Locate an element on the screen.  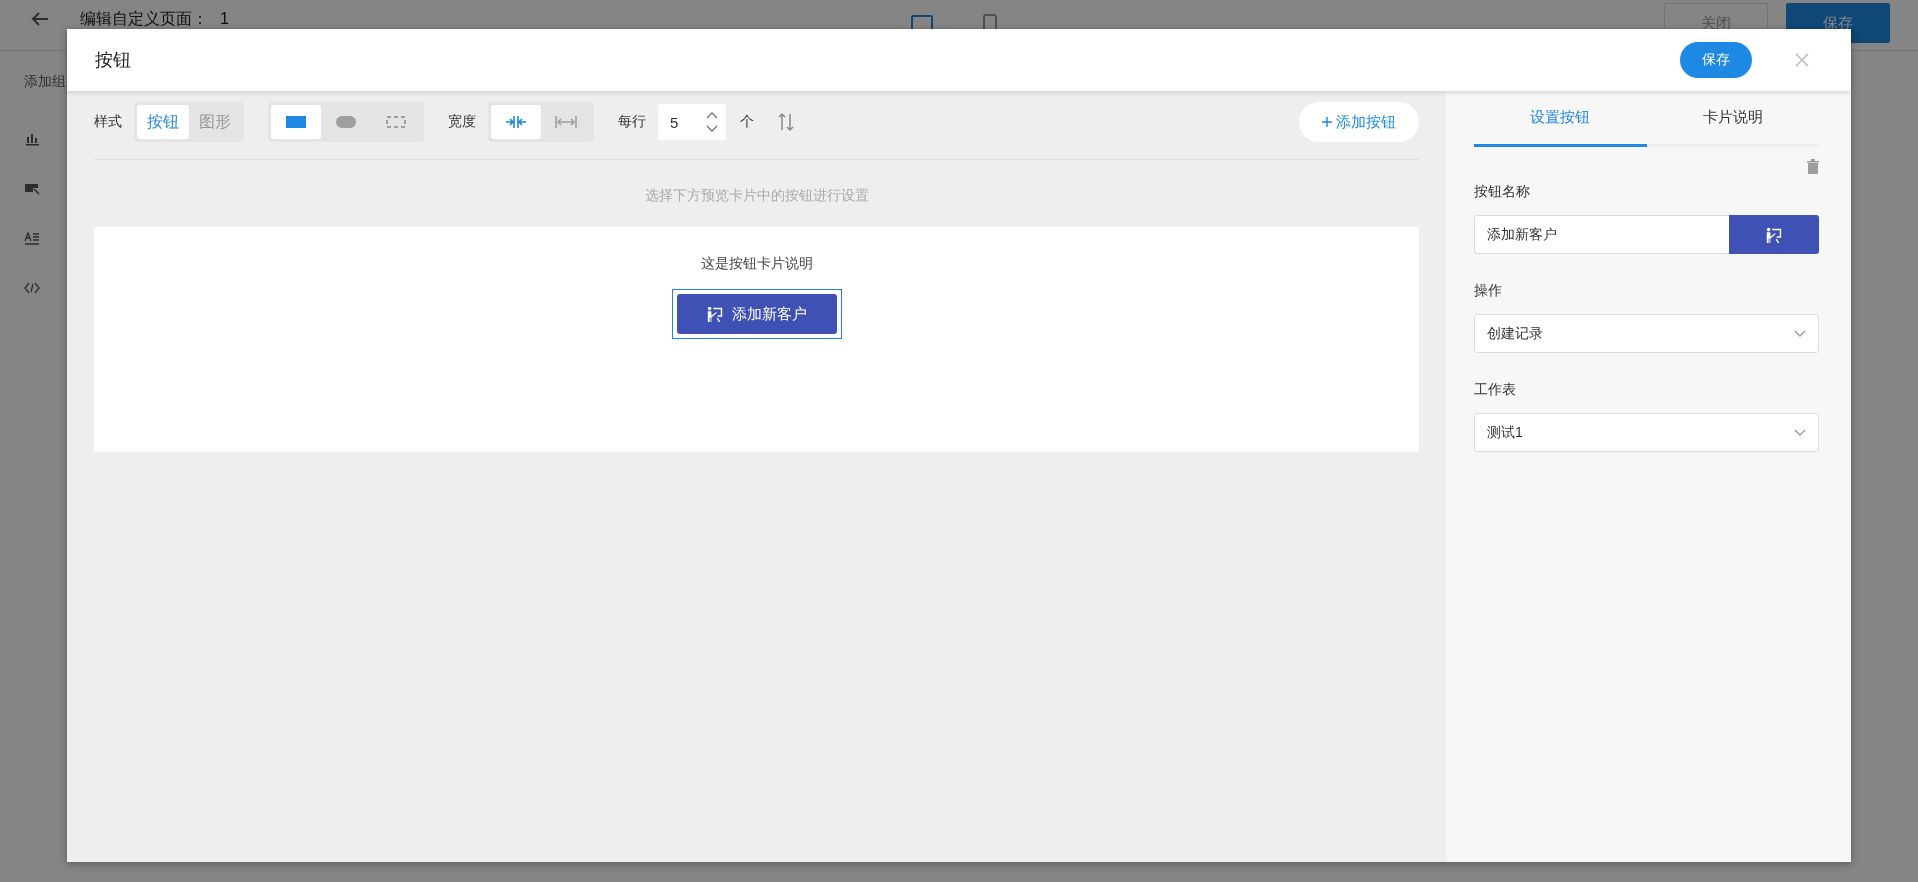
rectangle-icon is located at coordinates (296, 122).